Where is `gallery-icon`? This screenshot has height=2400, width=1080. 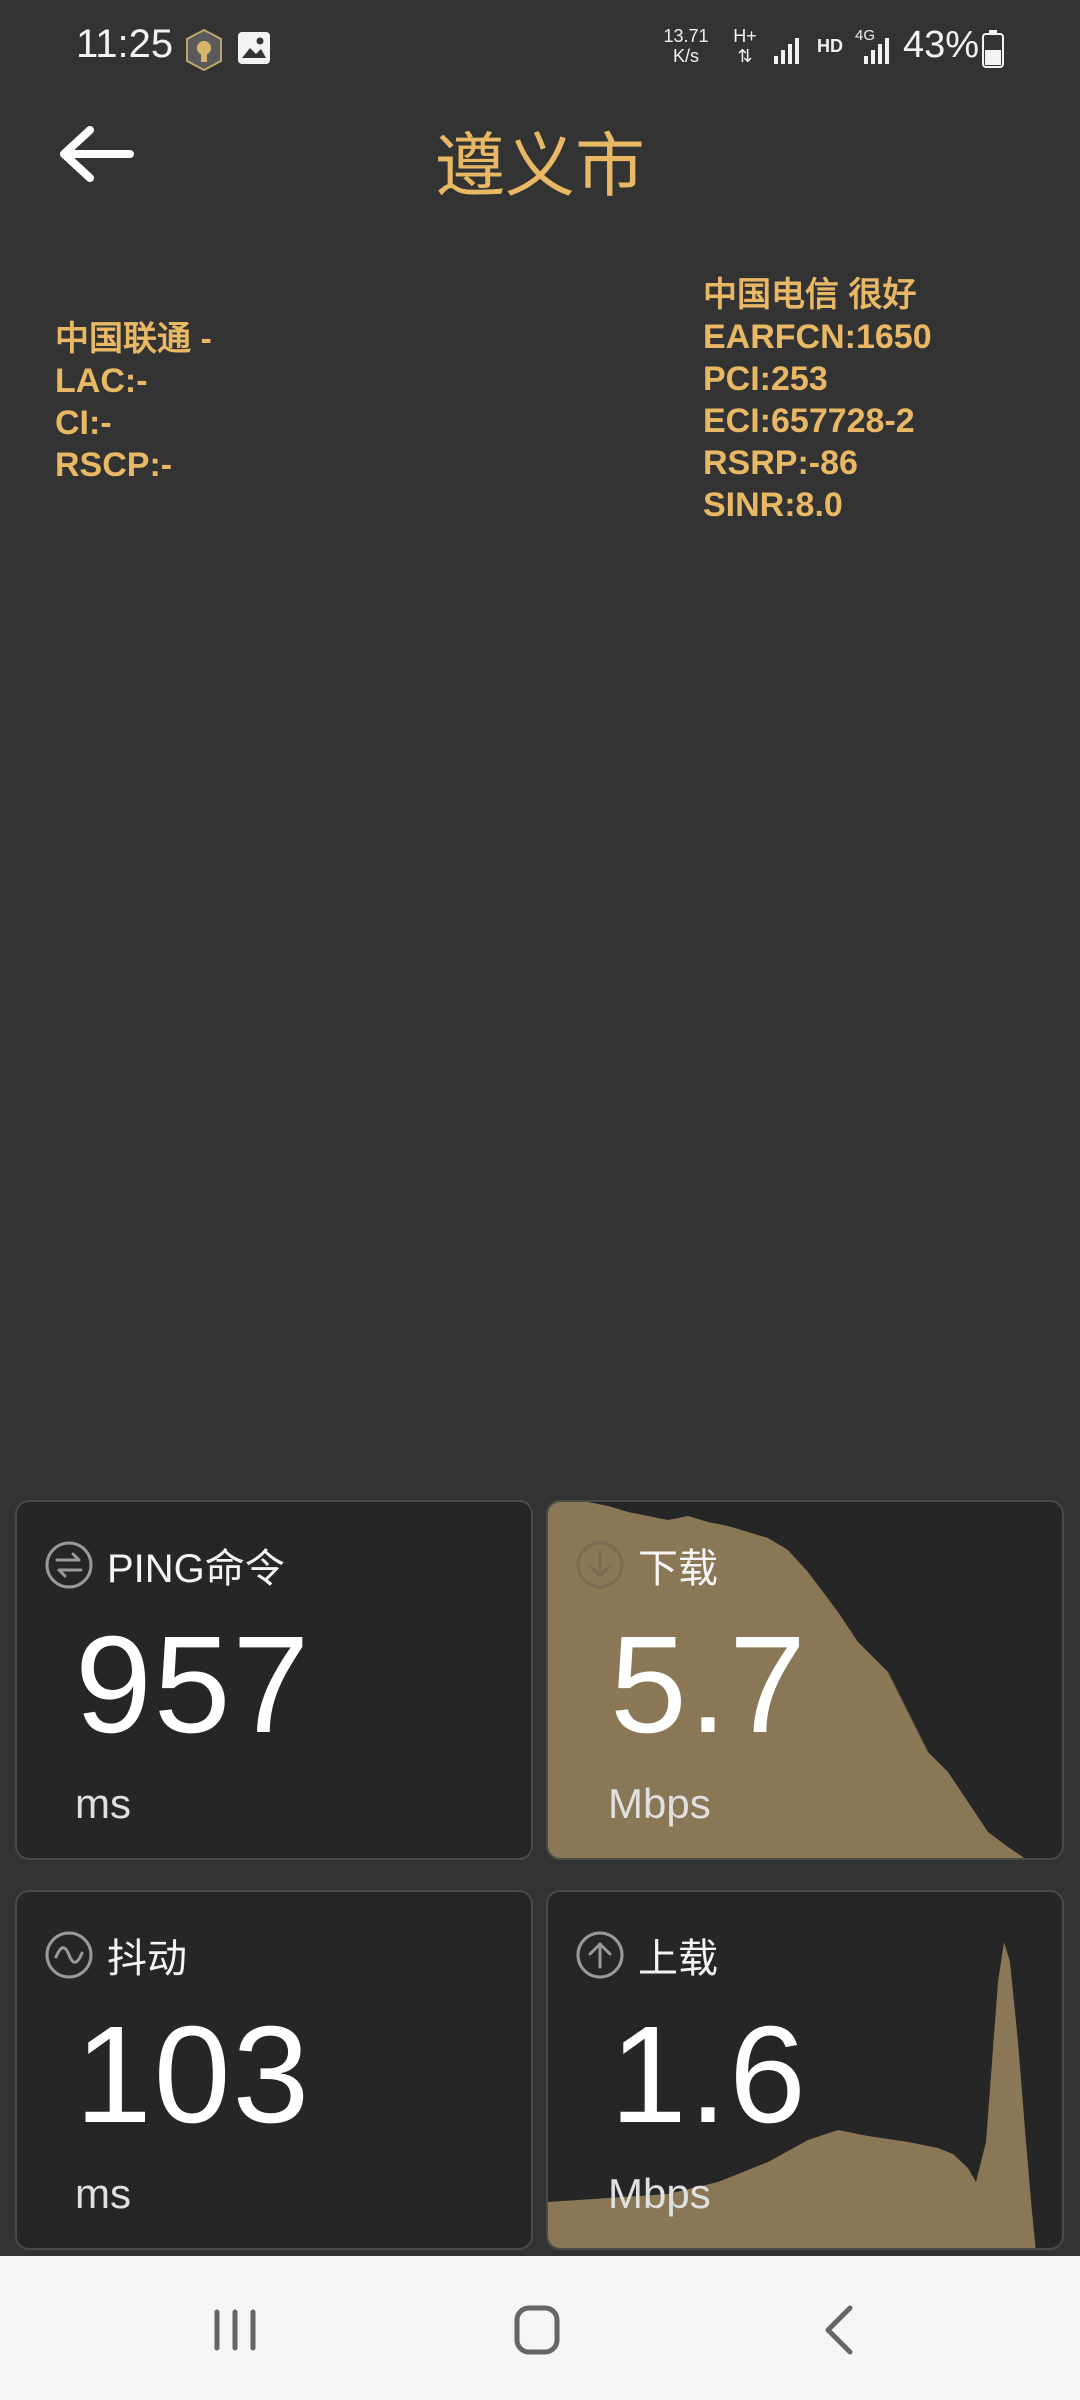 gallery-icon is located at coordinates (254, 48).